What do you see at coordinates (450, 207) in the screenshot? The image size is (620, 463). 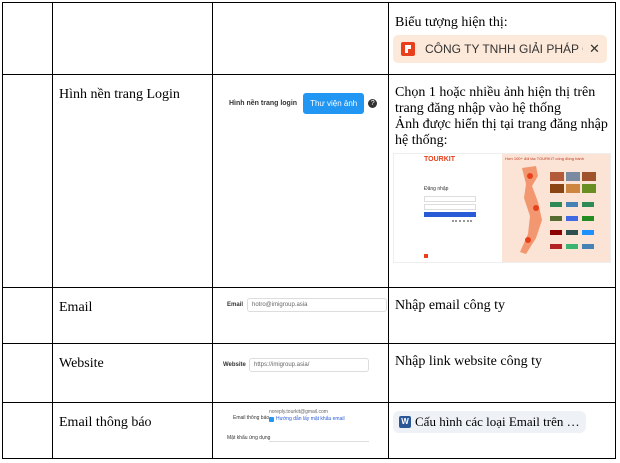 I see `login-password-field` at bounding box center [450, 207].